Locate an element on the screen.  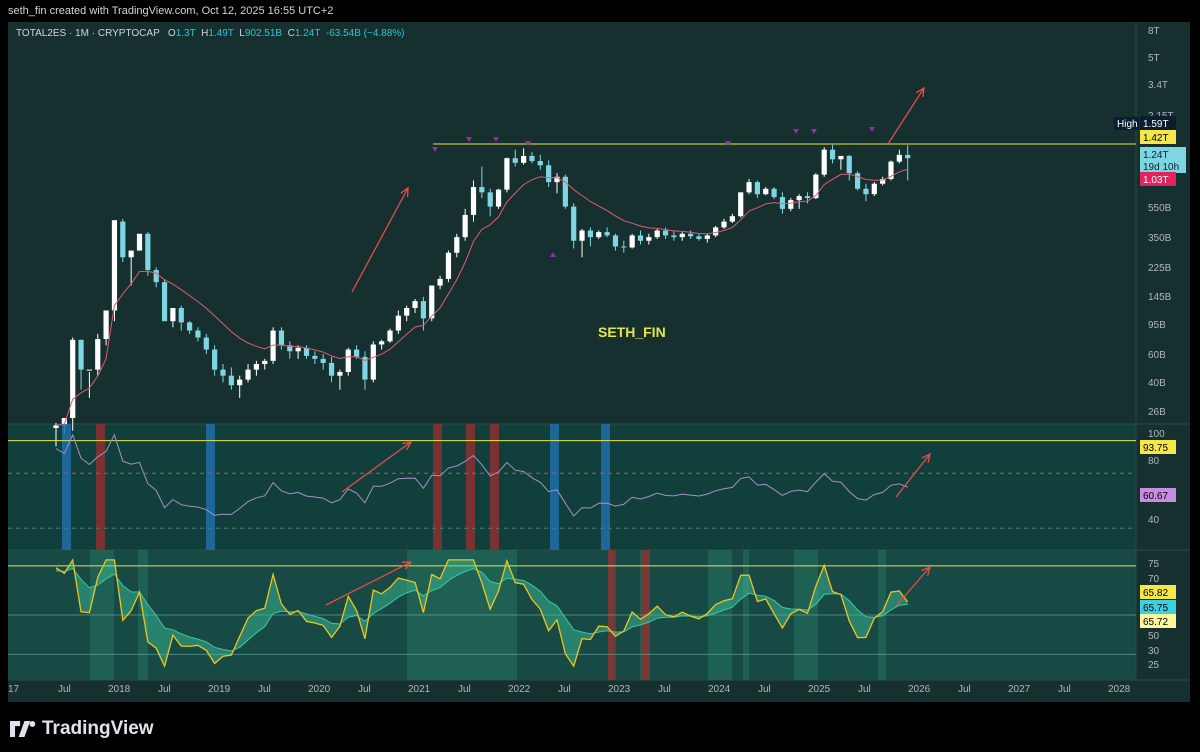
price-tick-label: 350B is located at coordinates (1160, 238).